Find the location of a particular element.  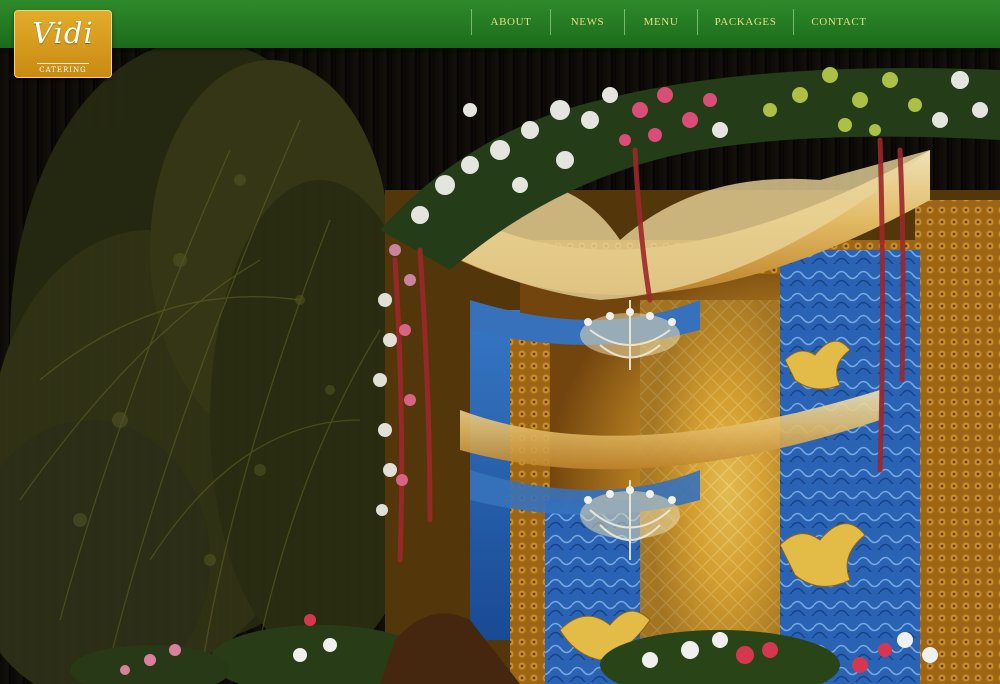

nav-link-packages: PACKAGES is located at coordinates (745, 22).